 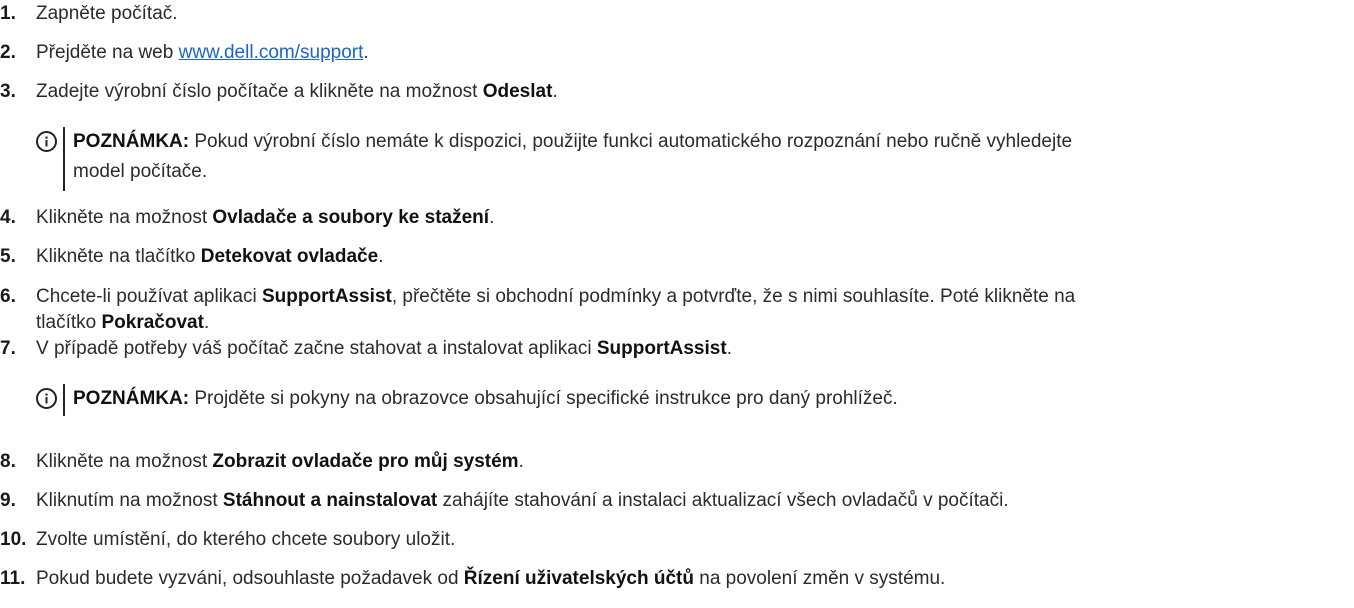 I want to click on step-number: 9., so click(x=8, y=500).